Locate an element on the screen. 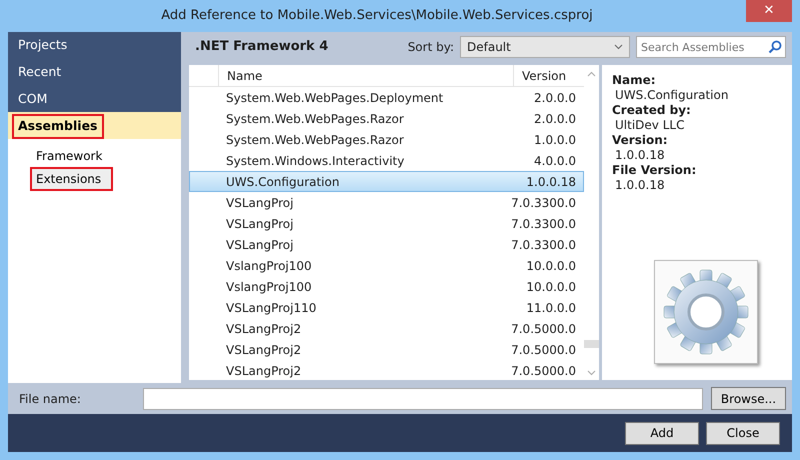 The width and height of the screenshot is (800, 460). column-header: Name is located at coordinates (366, 75).